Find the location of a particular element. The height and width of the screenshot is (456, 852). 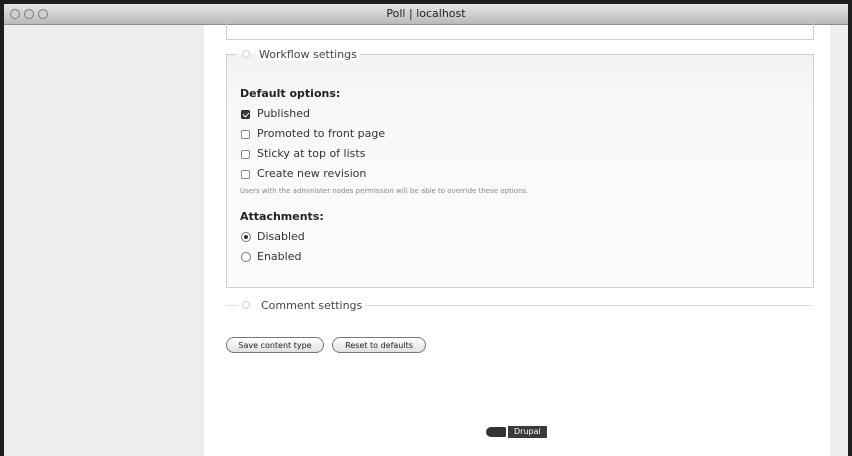

window-title: Poll | localhost is located at coordinates (426, 13).